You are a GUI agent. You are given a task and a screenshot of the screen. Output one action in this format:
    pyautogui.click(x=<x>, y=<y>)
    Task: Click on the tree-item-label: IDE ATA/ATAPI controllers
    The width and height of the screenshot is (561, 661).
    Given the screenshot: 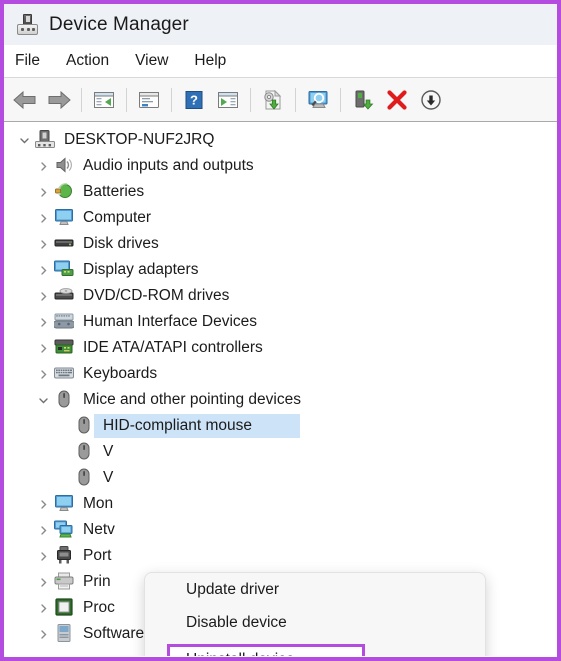 What is the action you would take?
    pyautogui.click(x=173, y=347)
    